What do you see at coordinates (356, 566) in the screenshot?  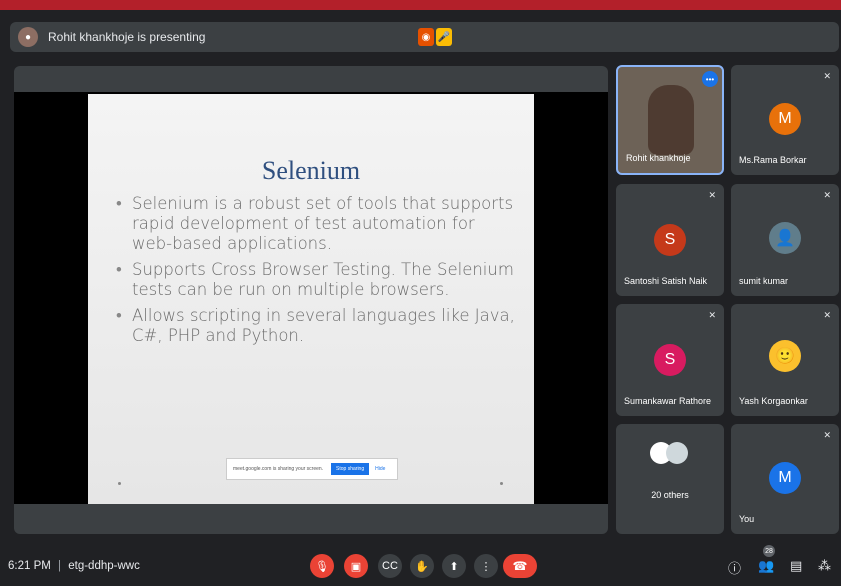 I see `camera-off-button: ▣` at bounding box center [356, 566].